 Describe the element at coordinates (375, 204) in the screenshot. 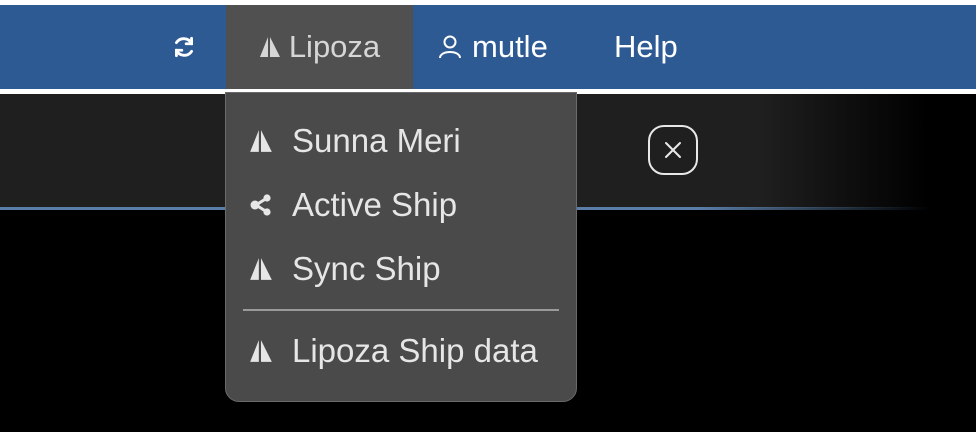

I see `menu-item-label: Active Ship` at that location.